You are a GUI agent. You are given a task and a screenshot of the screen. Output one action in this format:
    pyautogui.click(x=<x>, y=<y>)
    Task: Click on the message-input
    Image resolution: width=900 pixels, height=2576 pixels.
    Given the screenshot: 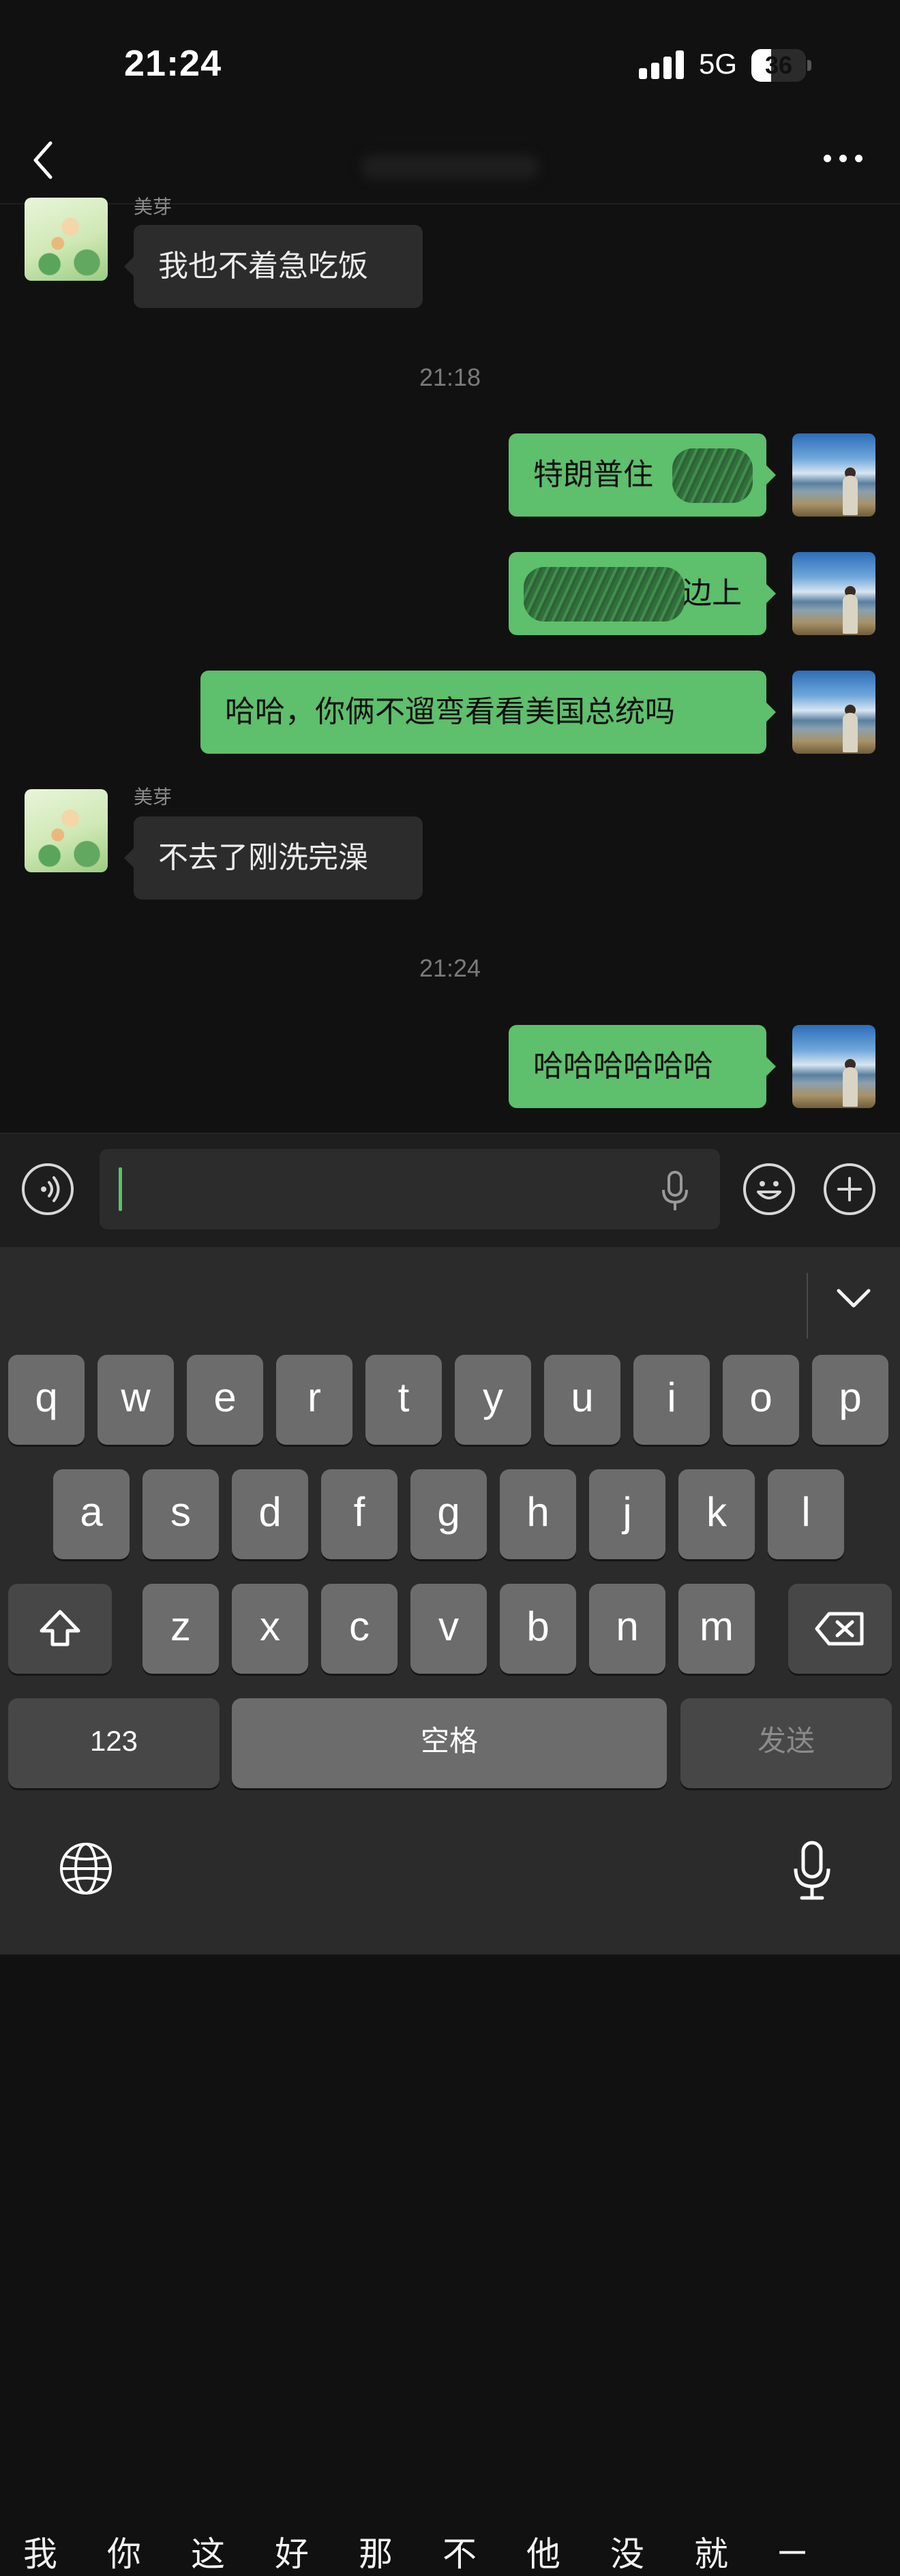 What is the action you would take?
    pyautogui.click(x=410, y=1189)
    